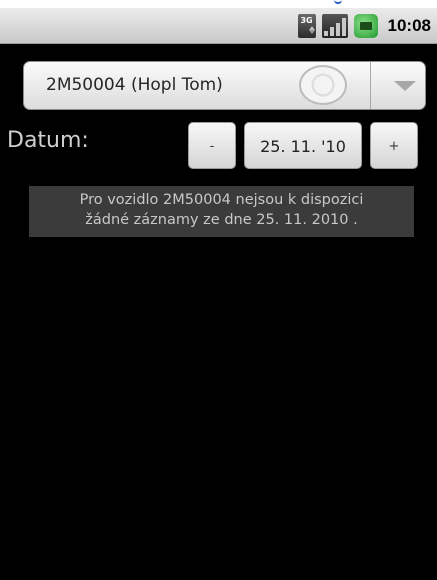 The width and height of the screenshot is (437, 580). I want to click on date-picker-button: 25. 11. '10, so click(303, 145).